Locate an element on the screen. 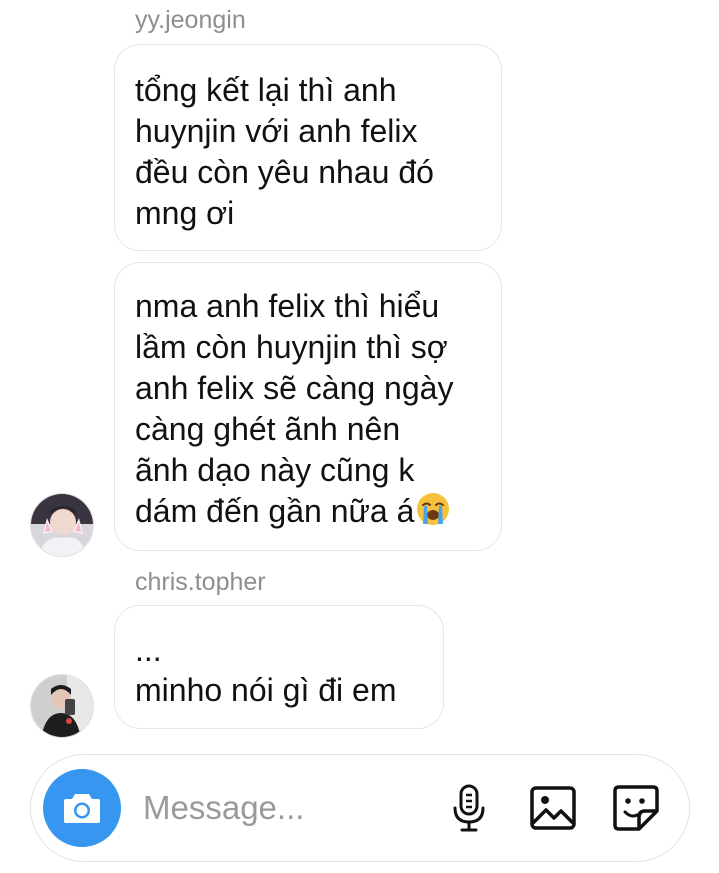  message-composer is located at coordinates (360, 808).